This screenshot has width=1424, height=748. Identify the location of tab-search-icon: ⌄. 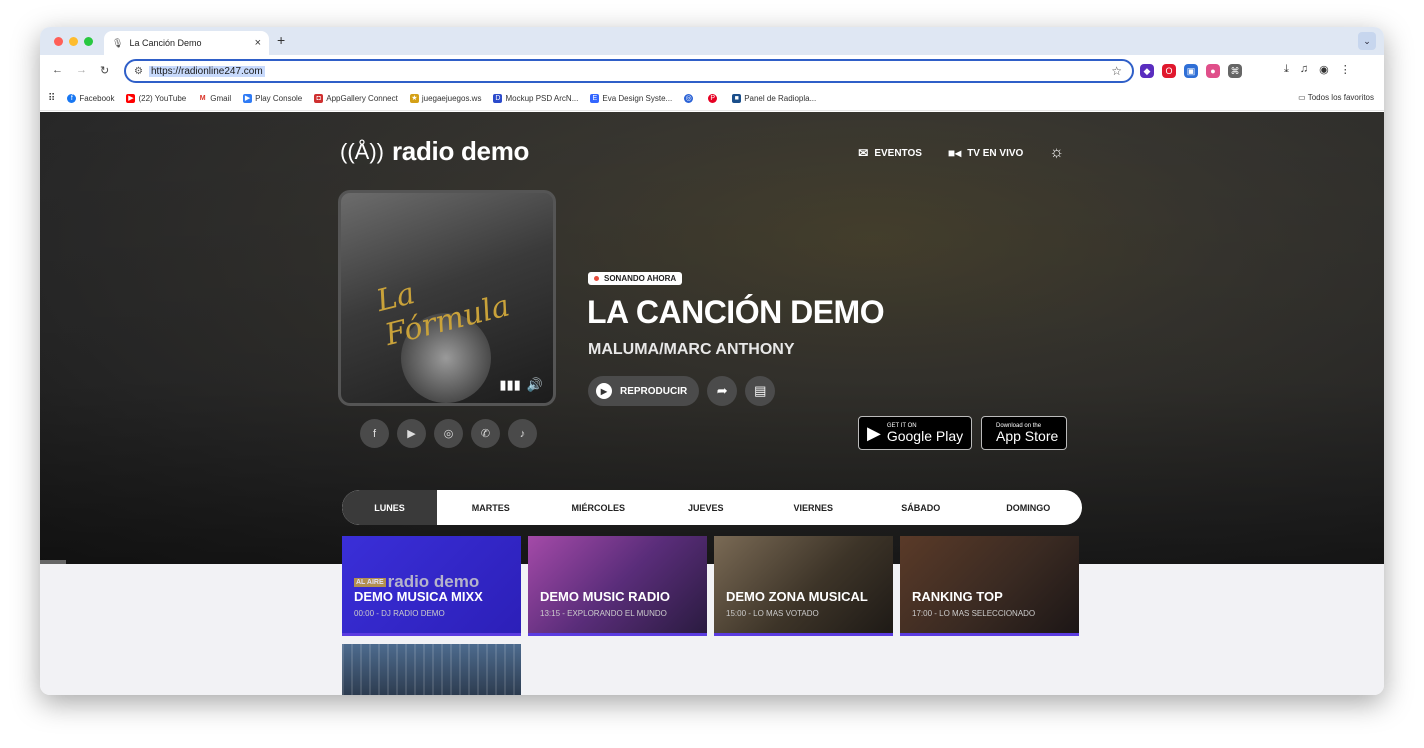
(1367, 41).